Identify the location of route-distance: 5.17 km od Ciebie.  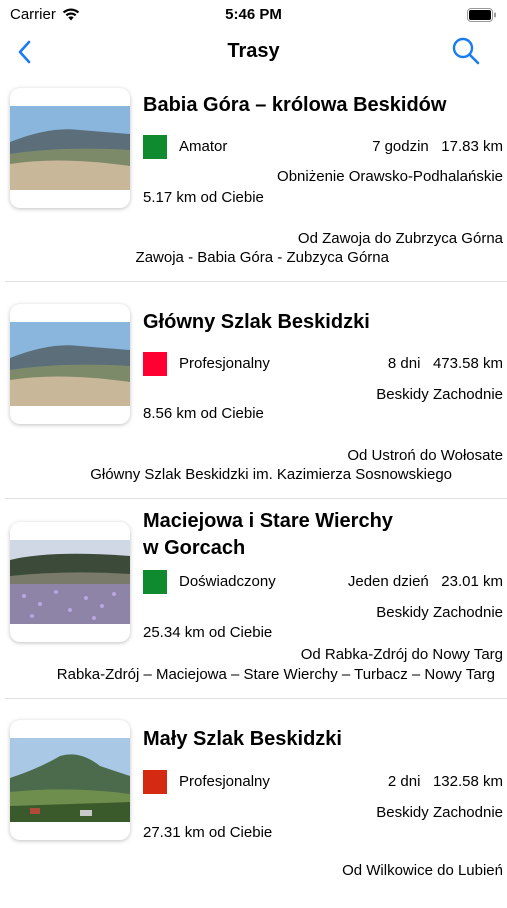
(203, 197).